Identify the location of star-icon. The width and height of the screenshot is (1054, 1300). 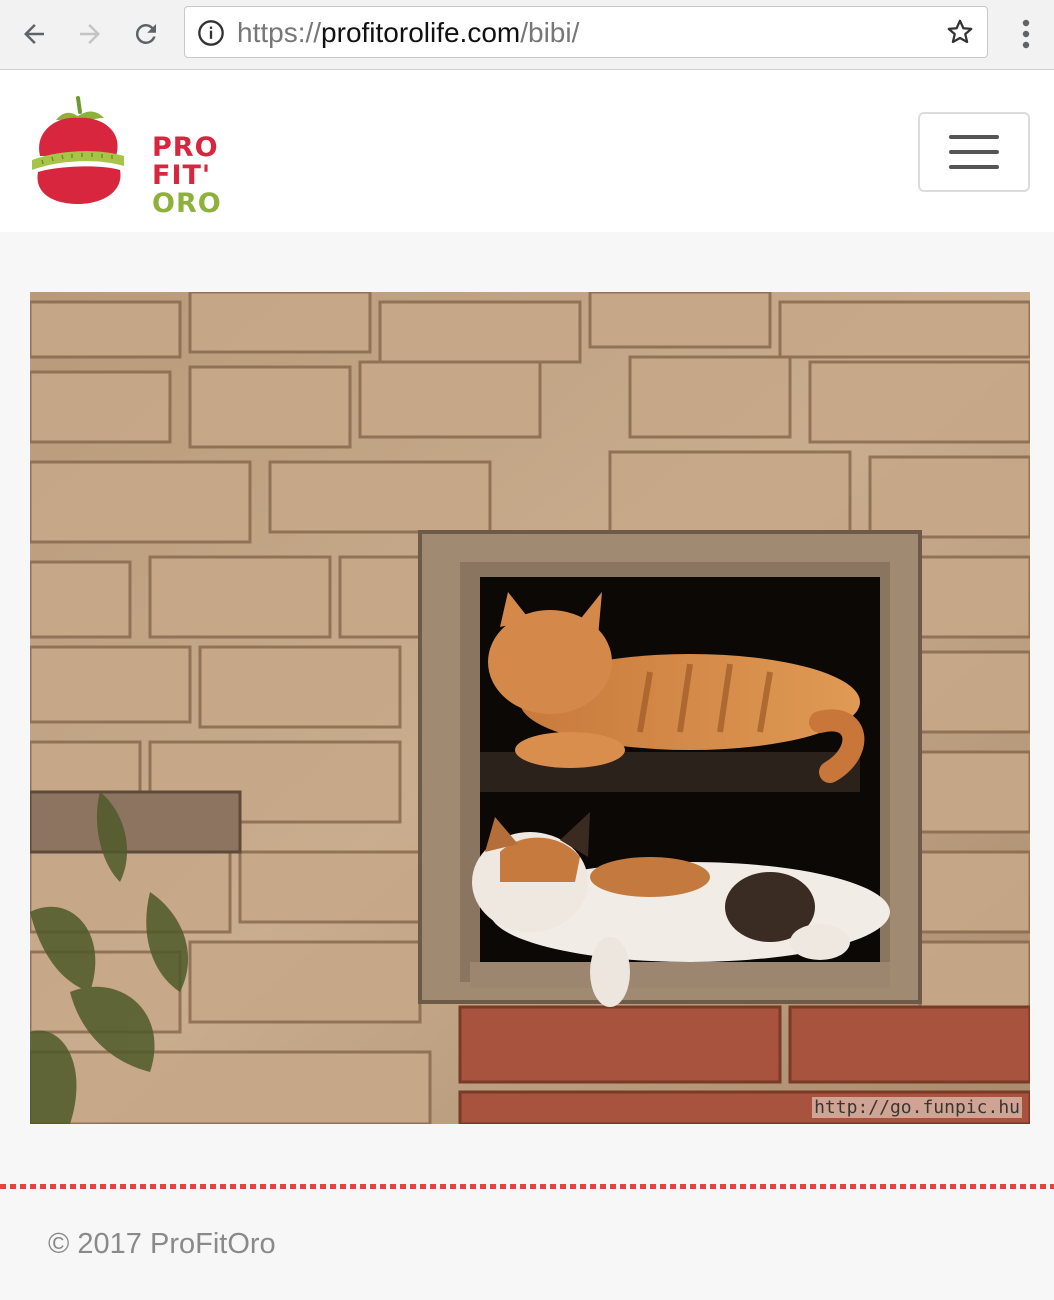
(960, 32).